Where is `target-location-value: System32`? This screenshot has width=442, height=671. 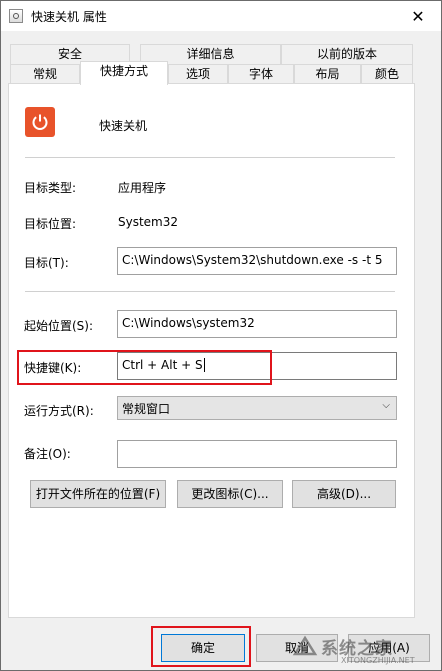
target-location-value: System32 is located at coordinates (148, 222).